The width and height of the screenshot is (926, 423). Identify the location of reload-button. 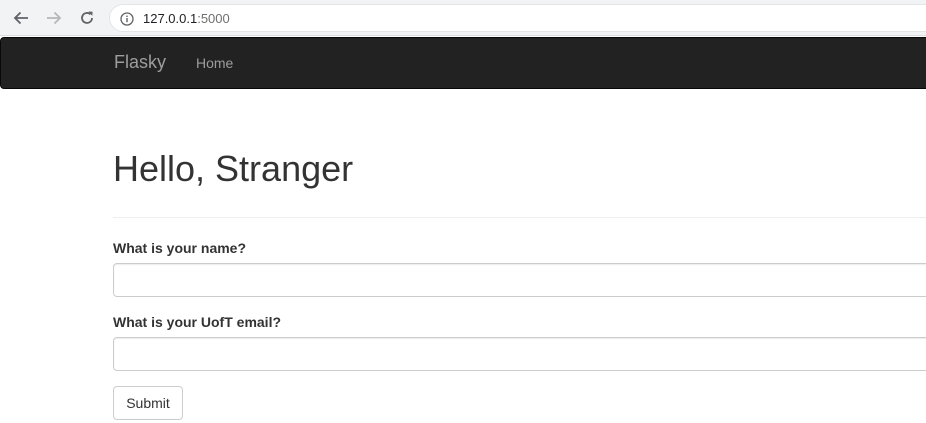
(87, 18).